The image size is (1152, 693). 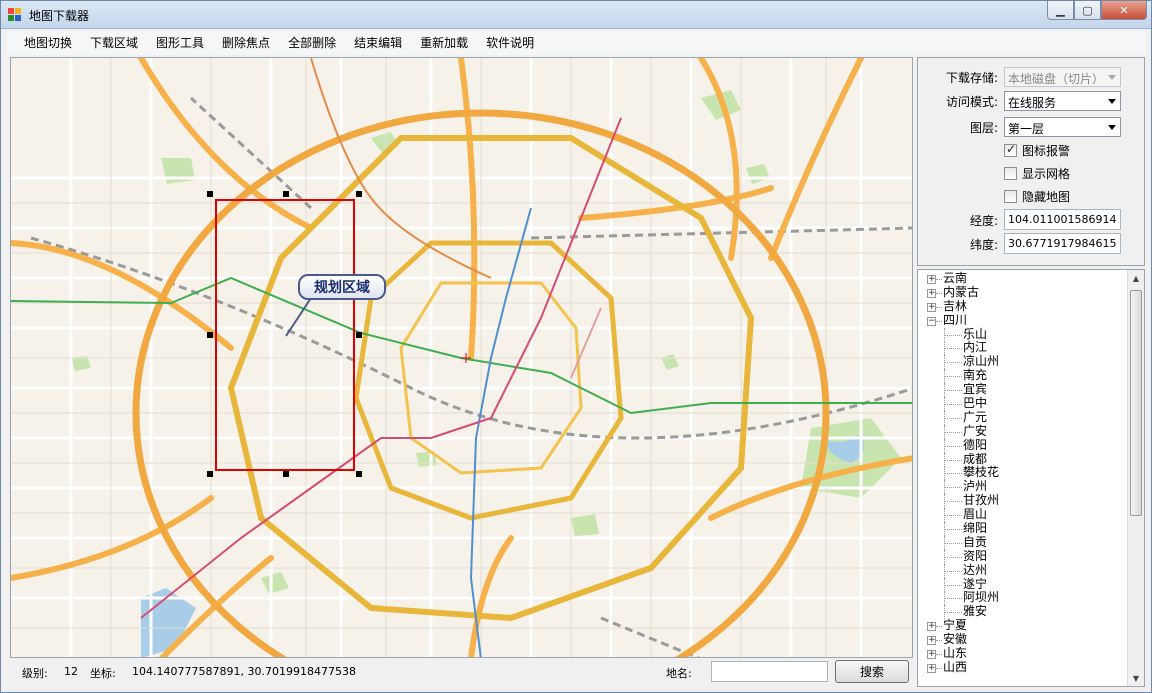 I want to click on tree-node-label: 自贡, so click(x=975, y=542).